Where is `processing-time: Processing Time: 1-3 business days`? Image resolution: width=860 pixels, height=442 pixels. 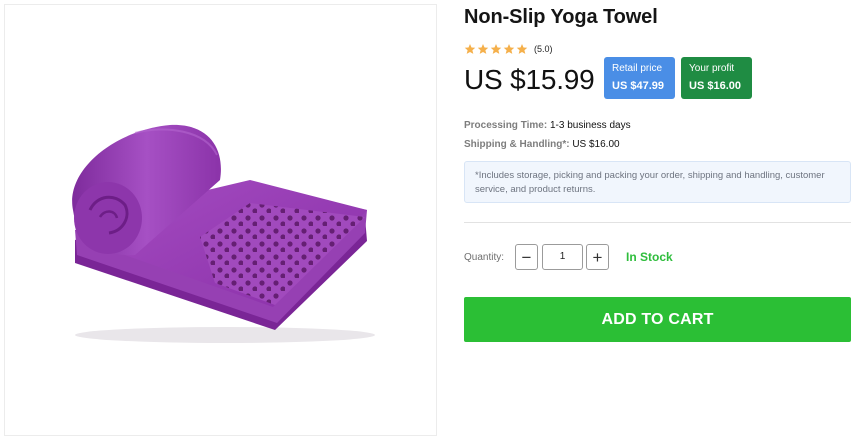 processing-time: Processing Time: 1-3 business days is located at coordinates (547, 125).